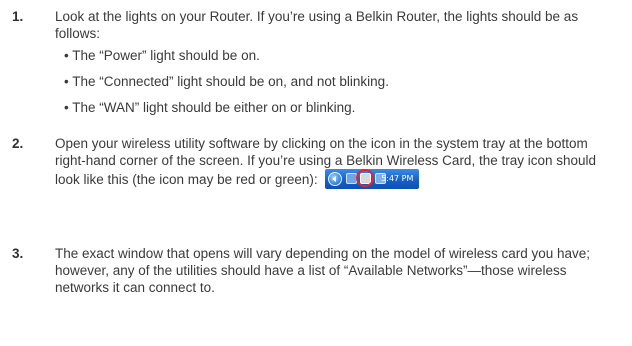  What do you see at coordinates (18, 16) in the screenshot?
I see `step-number: 1.` at bounding box center [18, 16].